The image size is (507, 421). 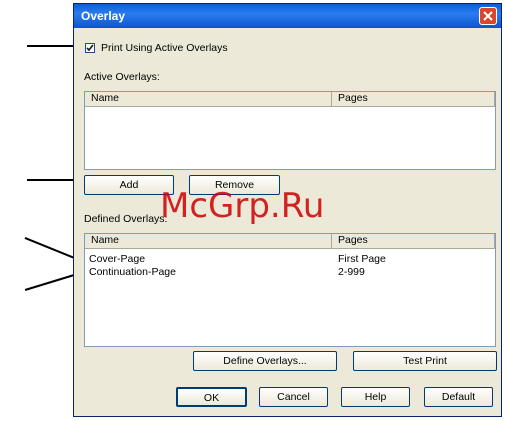 I want to click on defined-overlays-label: Defined Overlays:, so click(x=126, y=219).